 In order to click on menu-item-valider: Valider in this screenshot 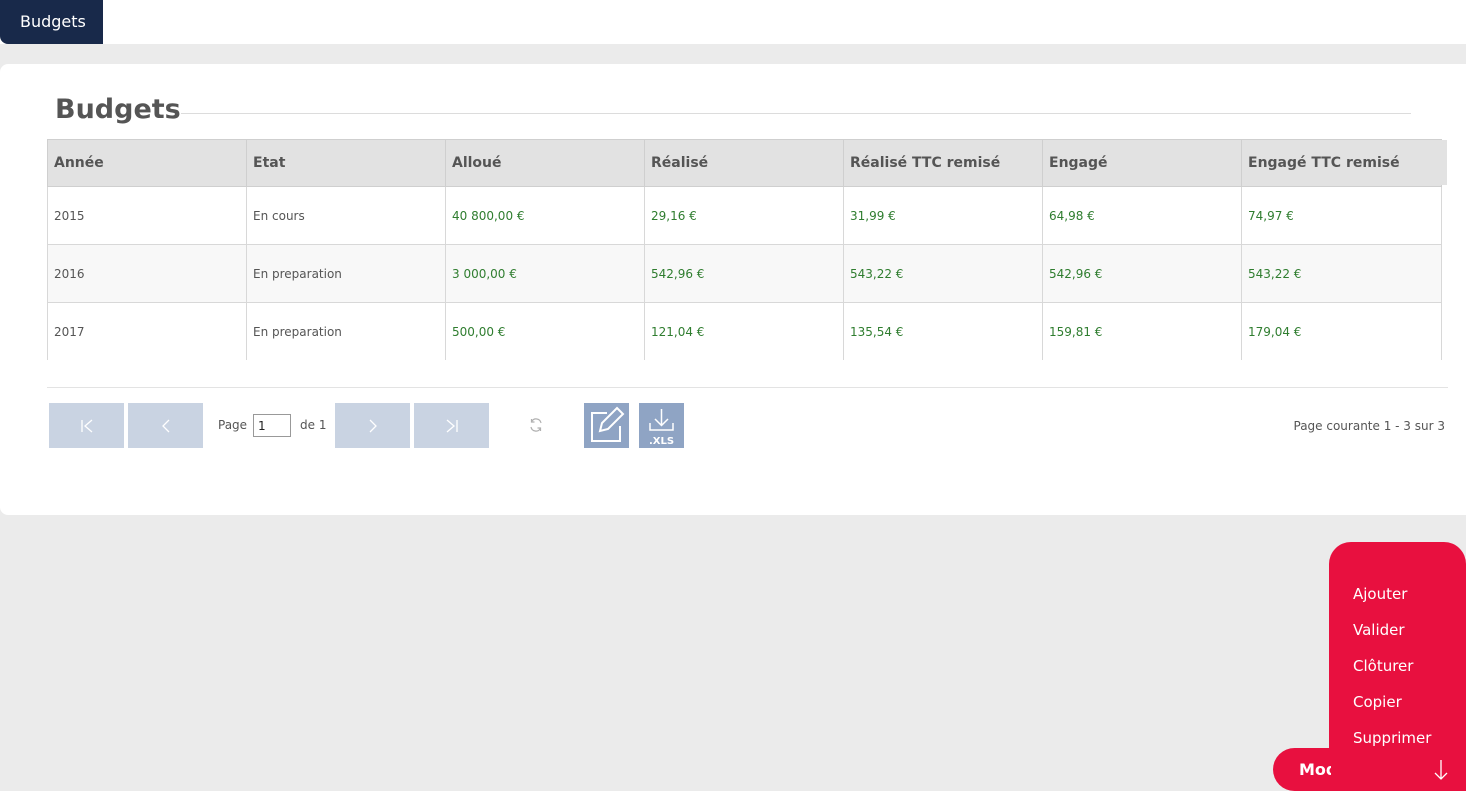, I will do `click(1379, 630)`.